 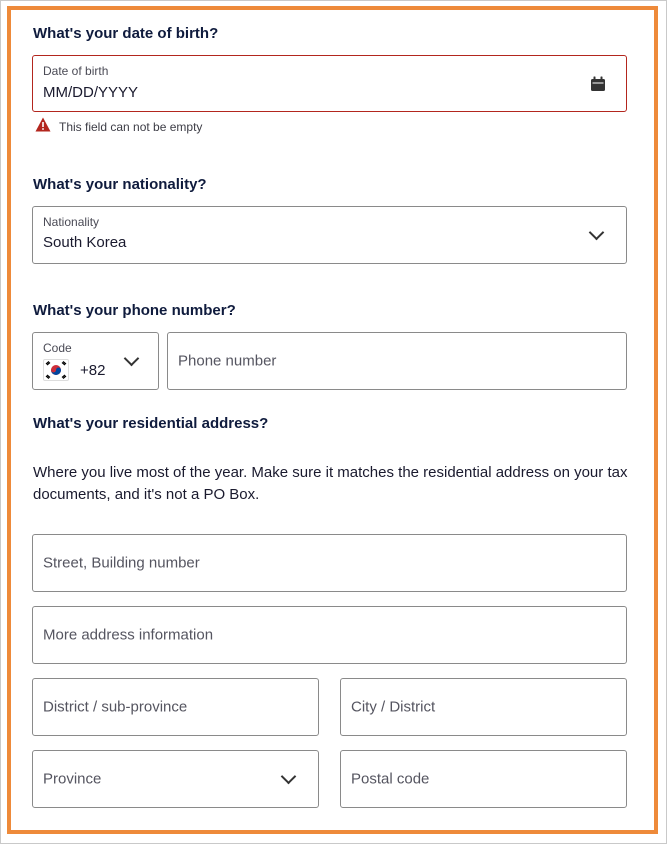 What do you see at coordinates (175, 779) in the screenshot?
I see `province-select: Province` at bounding box center [175, 779].